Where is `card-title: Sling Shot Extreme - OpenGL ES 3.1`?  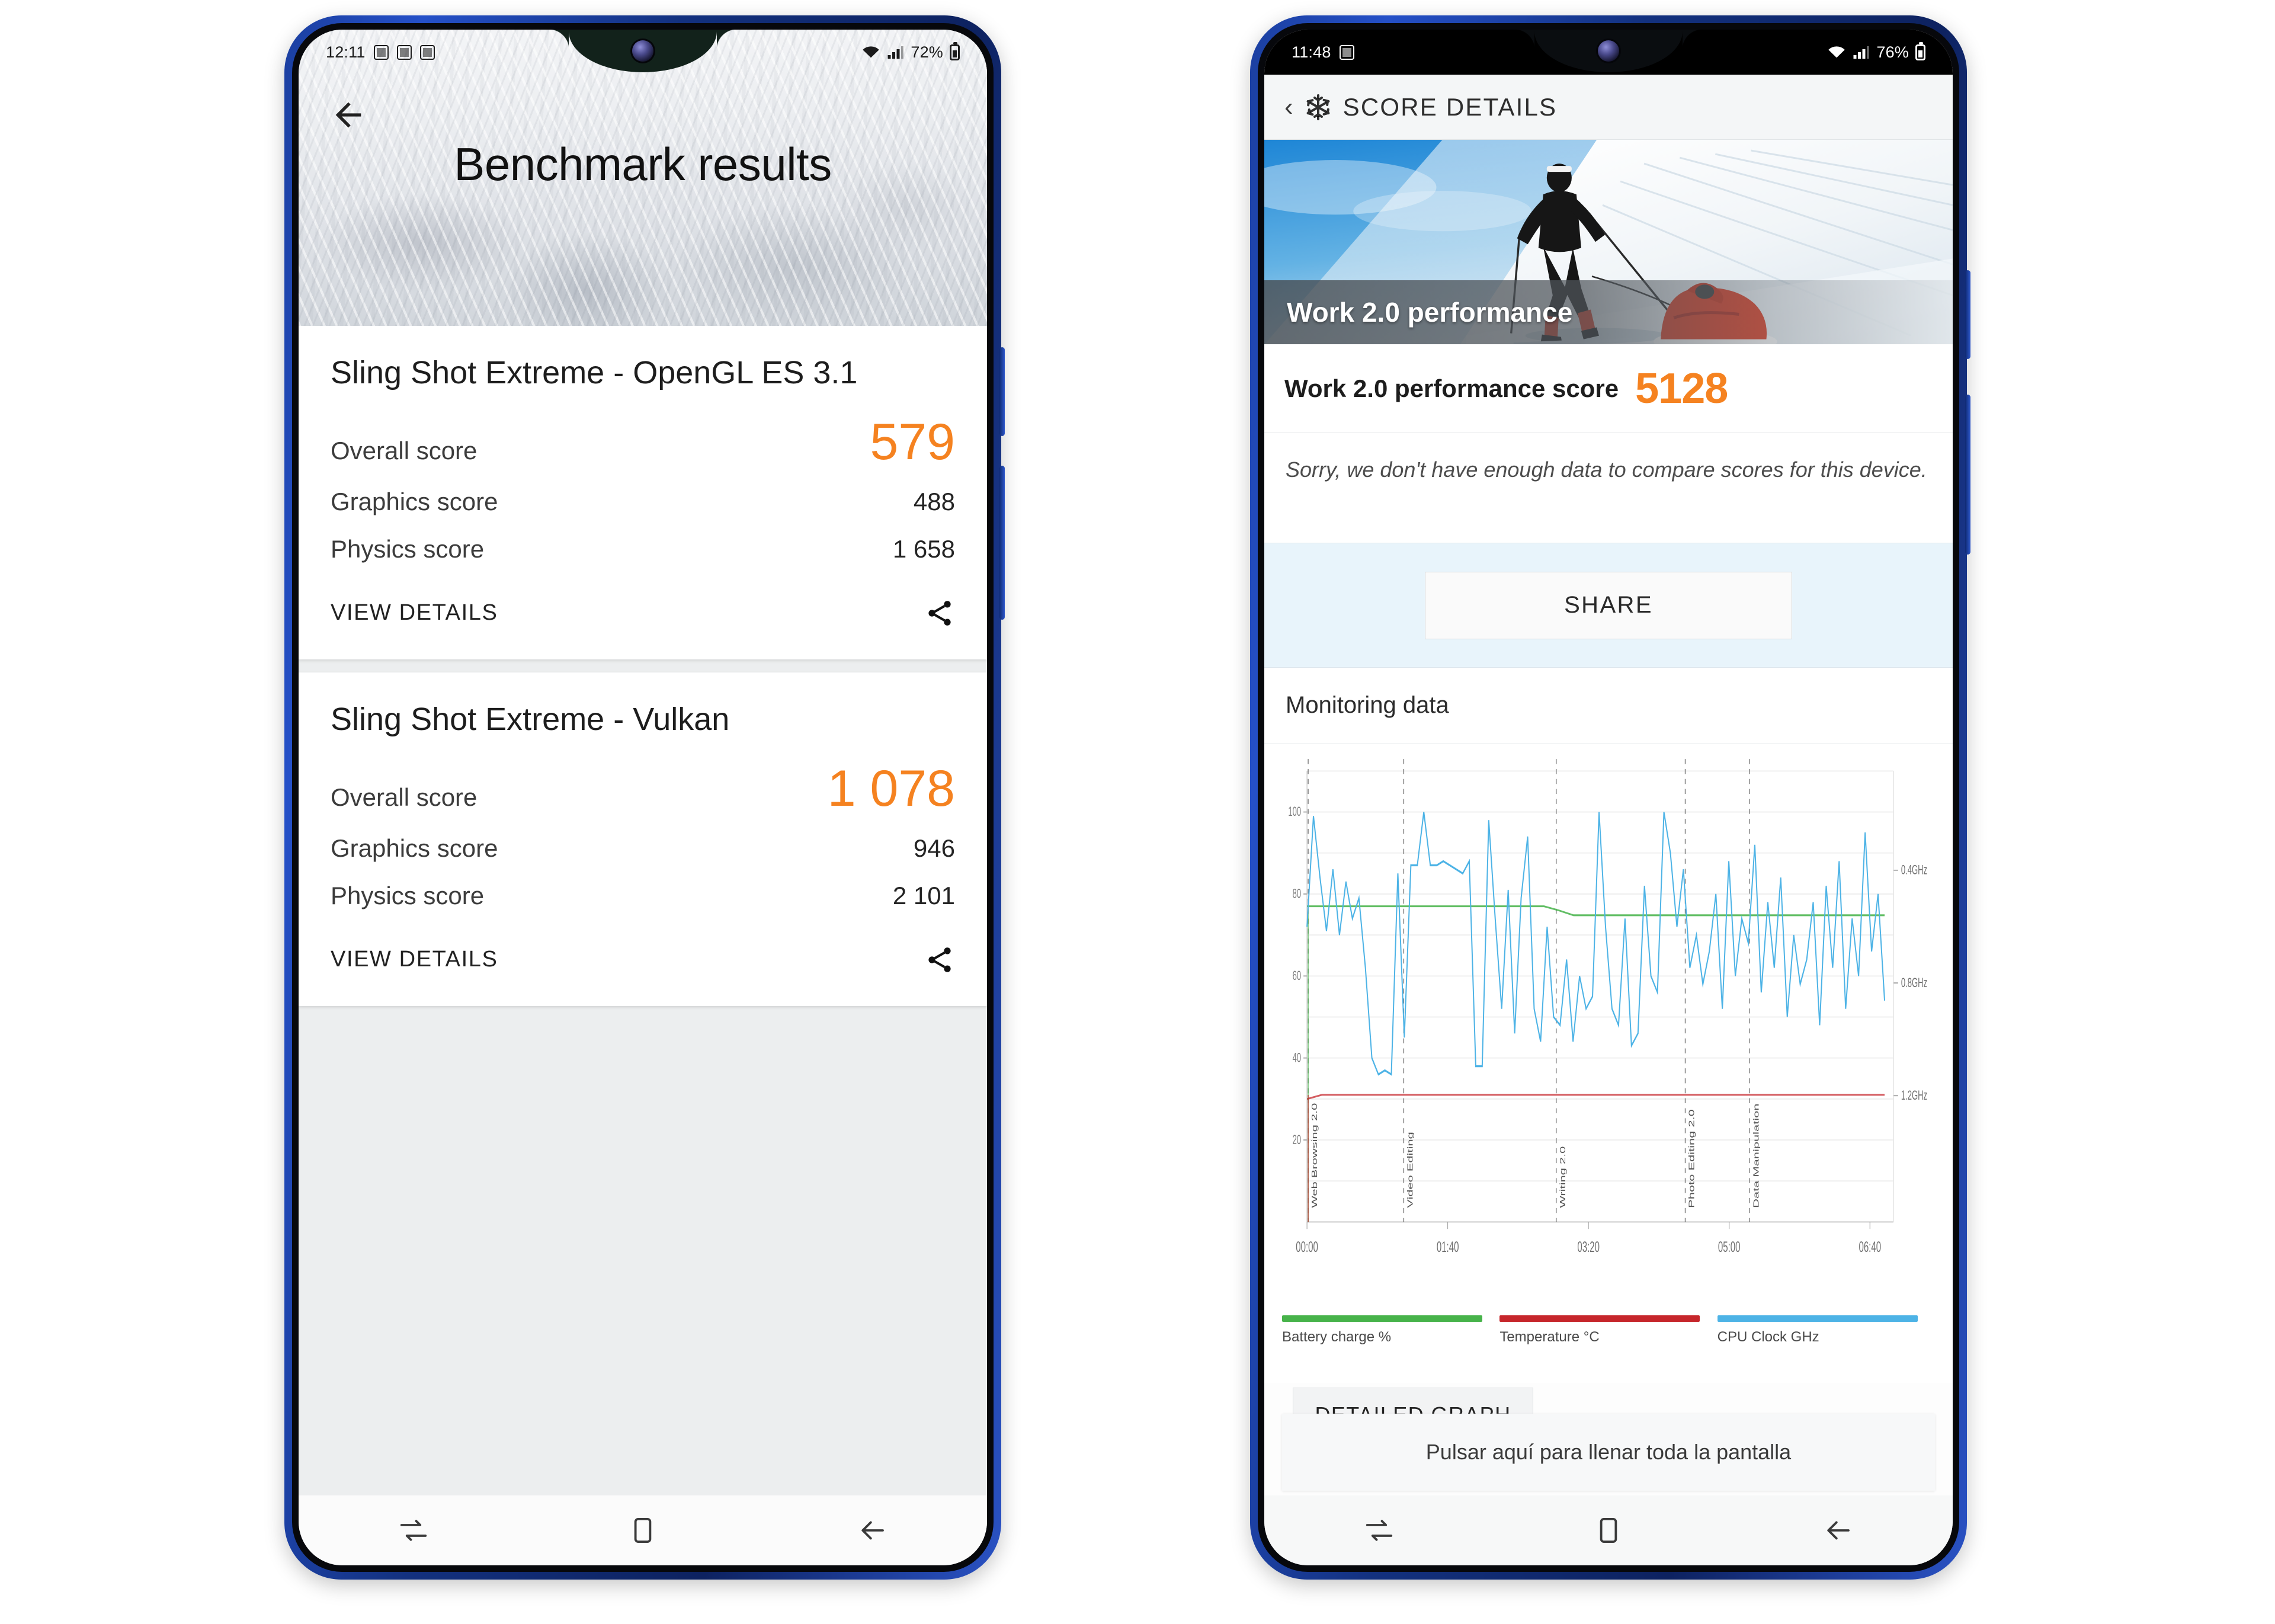 card-title: Sling Shot Extreme - OpenGL ES 3.1 is located at coordinates (594, 372).